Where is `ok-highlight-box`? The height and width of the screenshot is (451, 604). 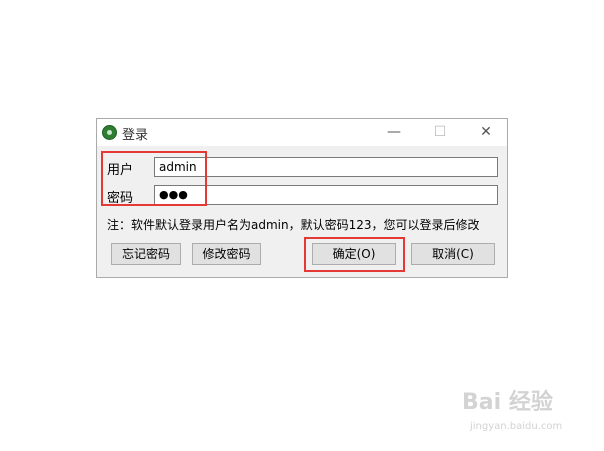
ok-highlight-box is located at coordinates (354, 254).